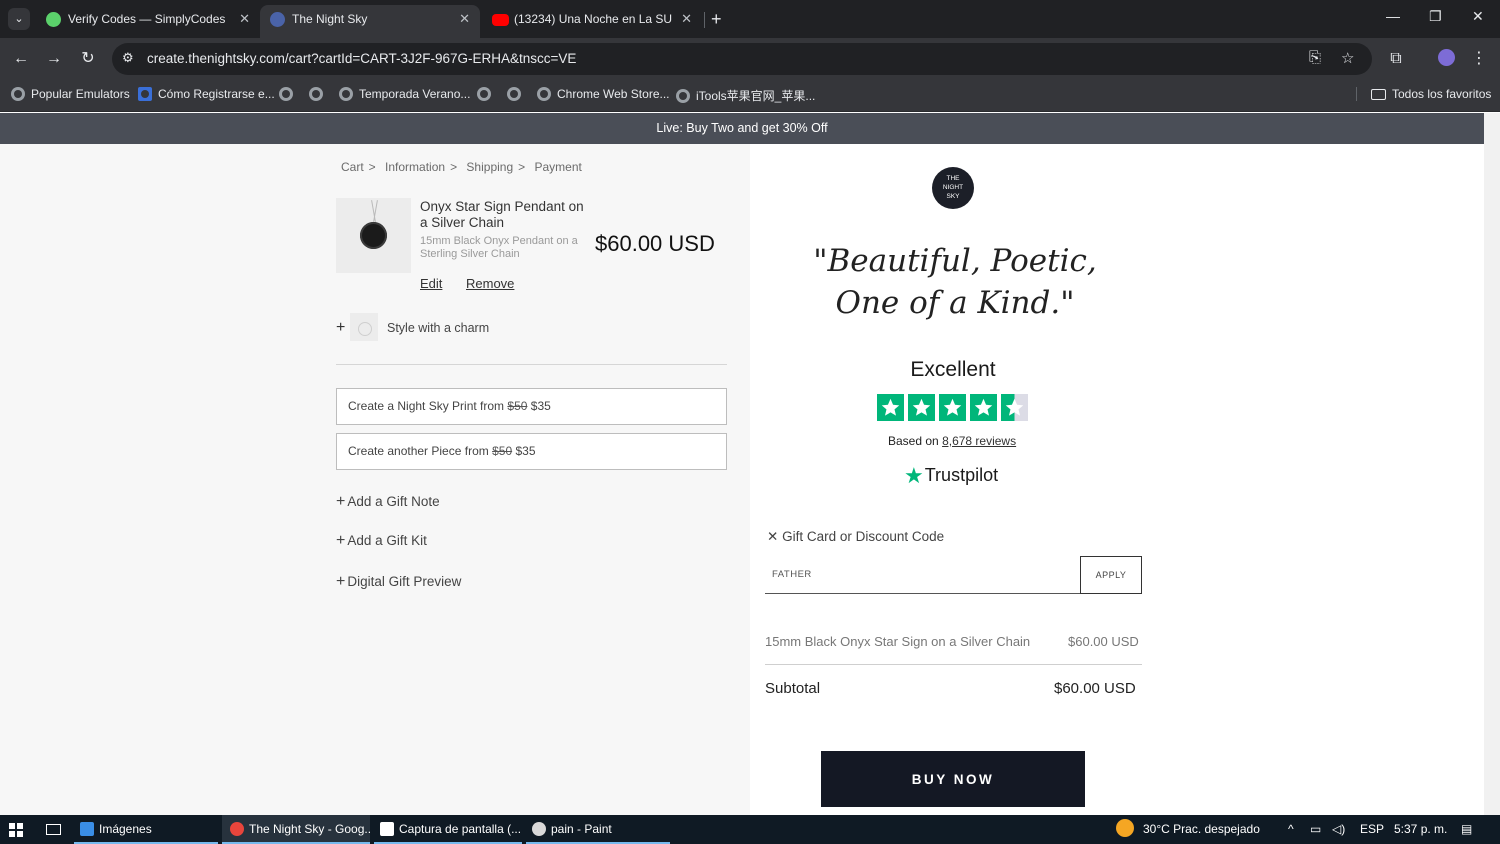 The image size is (1500, 844). I want to click on youtube-favicon-icon, so click(500, 20).